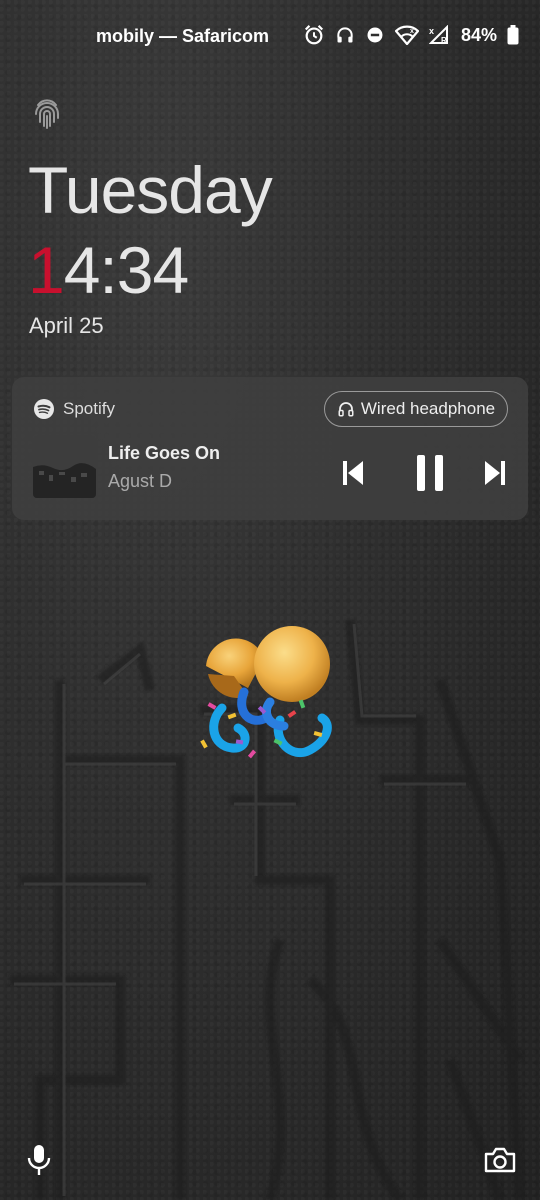  What do you see at coordinates (66, 325) in the screenshot?
I see `date: April 25` at bounding box center [66, 325].